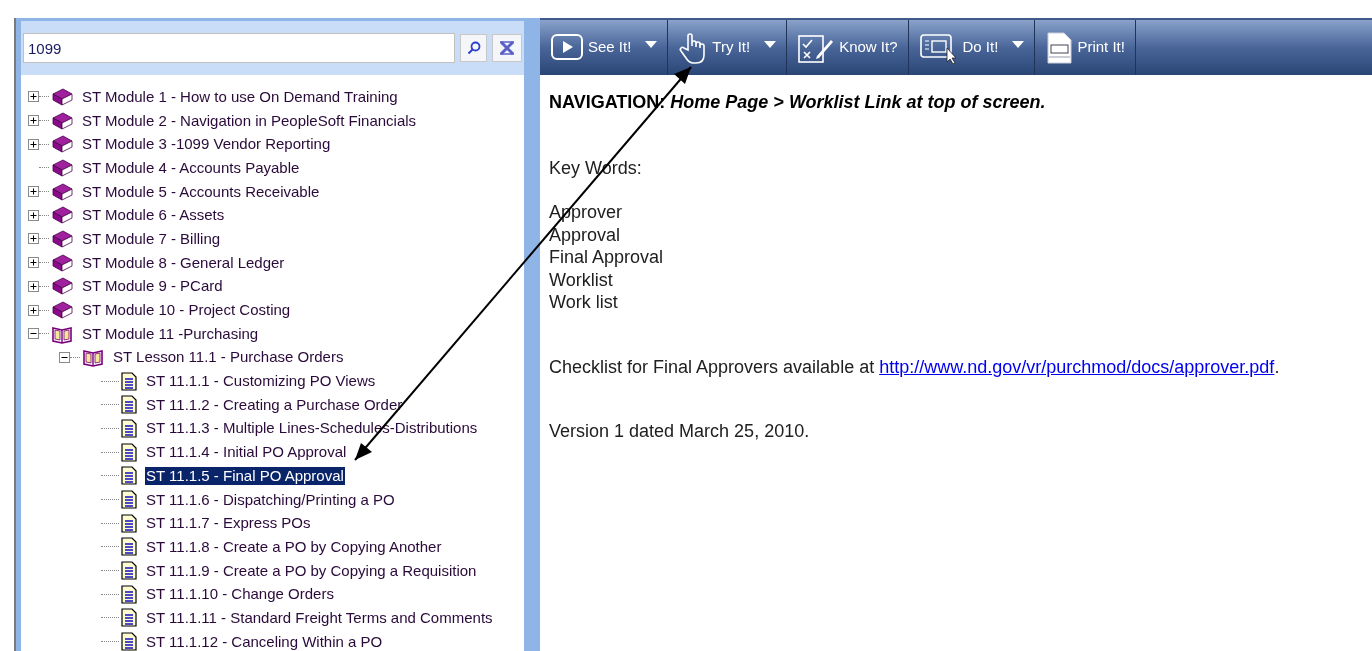  I want to click on tree-item: ST Module 3 -1099 Vendor Reporting, so click(206, 144).